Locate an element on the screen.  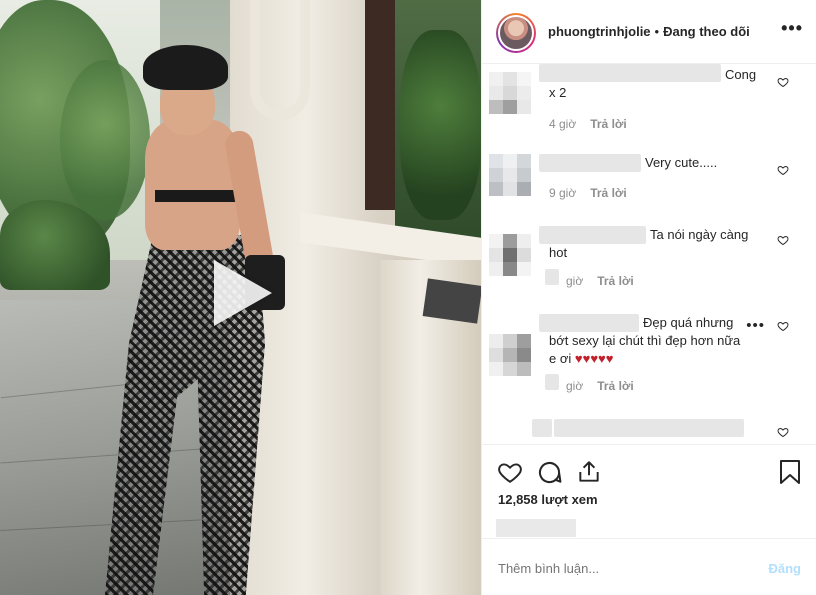
comment-text-line: e ơi ♥♥♥♥♥ is located at coordinates (581, 359).